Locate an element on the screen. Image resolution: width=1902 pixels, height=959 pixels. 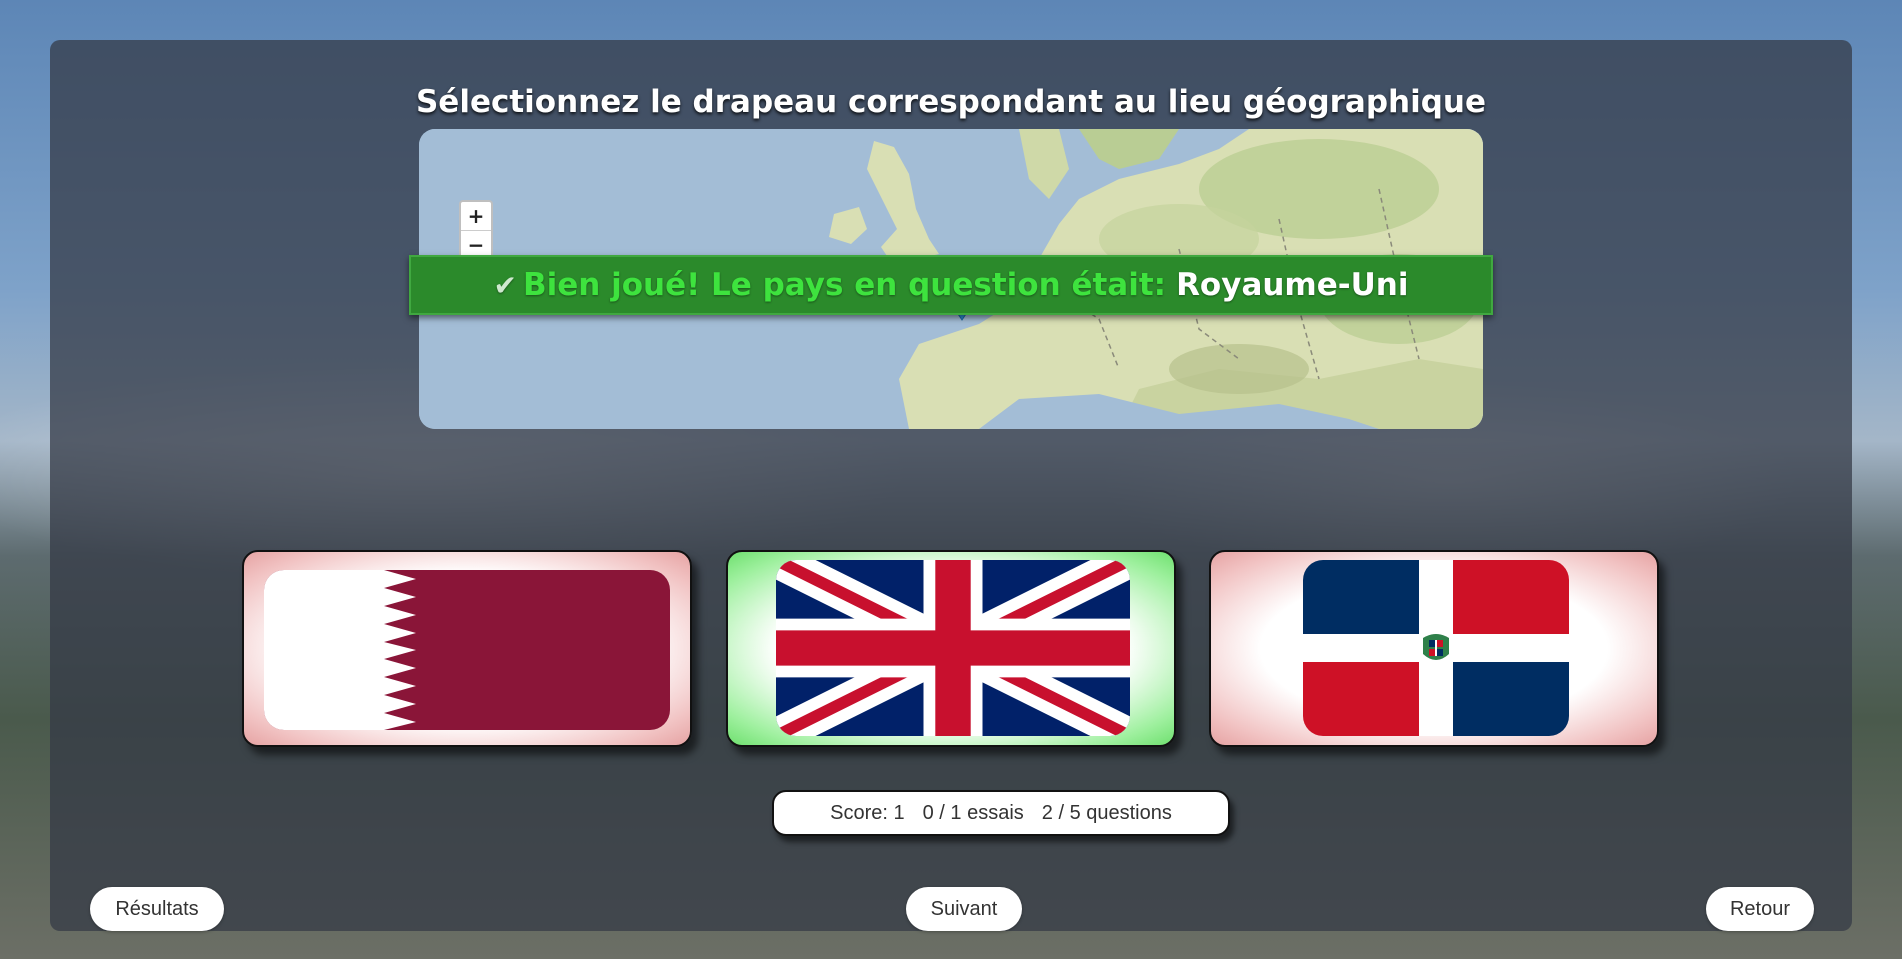
flag-option-qatar is located at coordinates (467, 648).